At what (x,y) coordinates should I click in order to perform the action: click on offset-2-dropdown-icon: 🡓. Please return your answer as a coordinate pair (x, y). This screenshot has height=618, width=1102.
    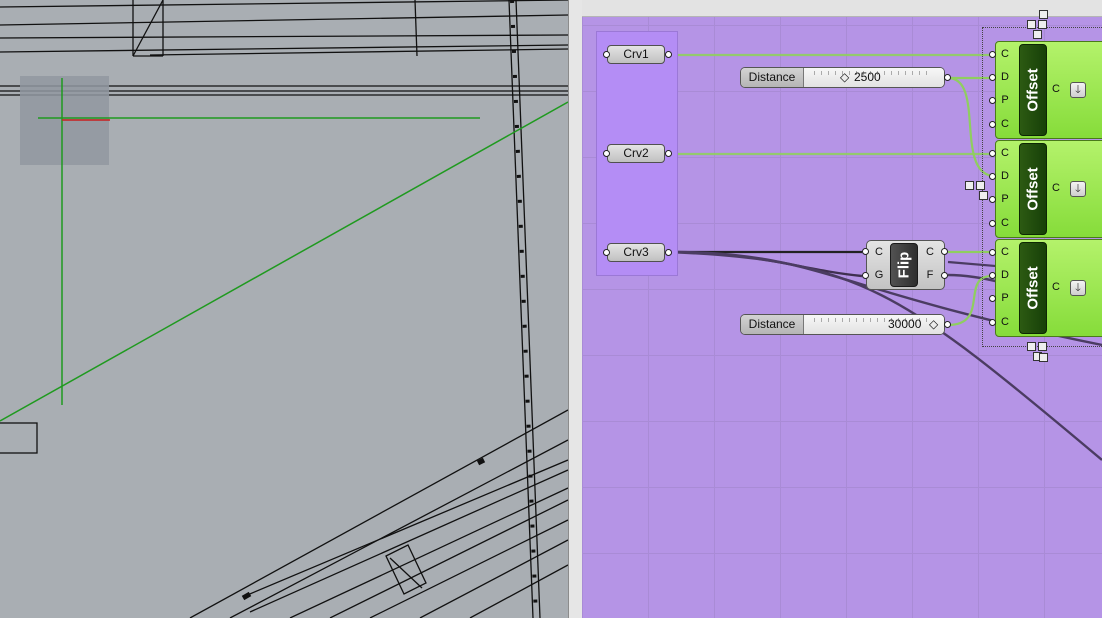
    Looking at the image, I should click on (1078, 189).